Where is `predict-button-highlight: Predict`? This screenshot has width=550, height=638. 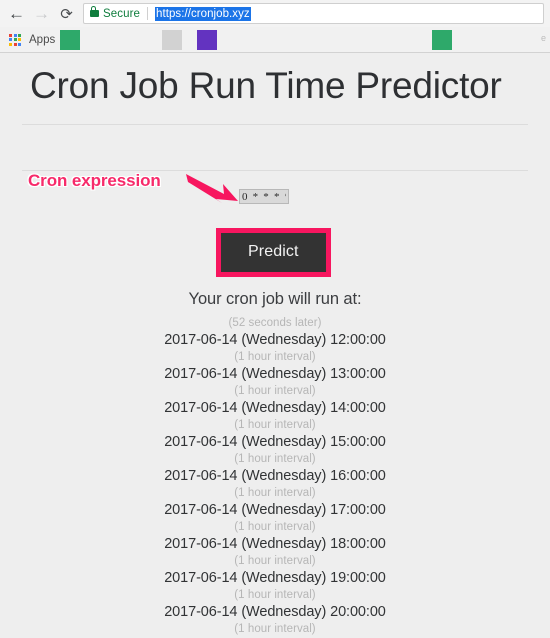 predict-button-highlight: Predict is located at coordinates (273, 252).